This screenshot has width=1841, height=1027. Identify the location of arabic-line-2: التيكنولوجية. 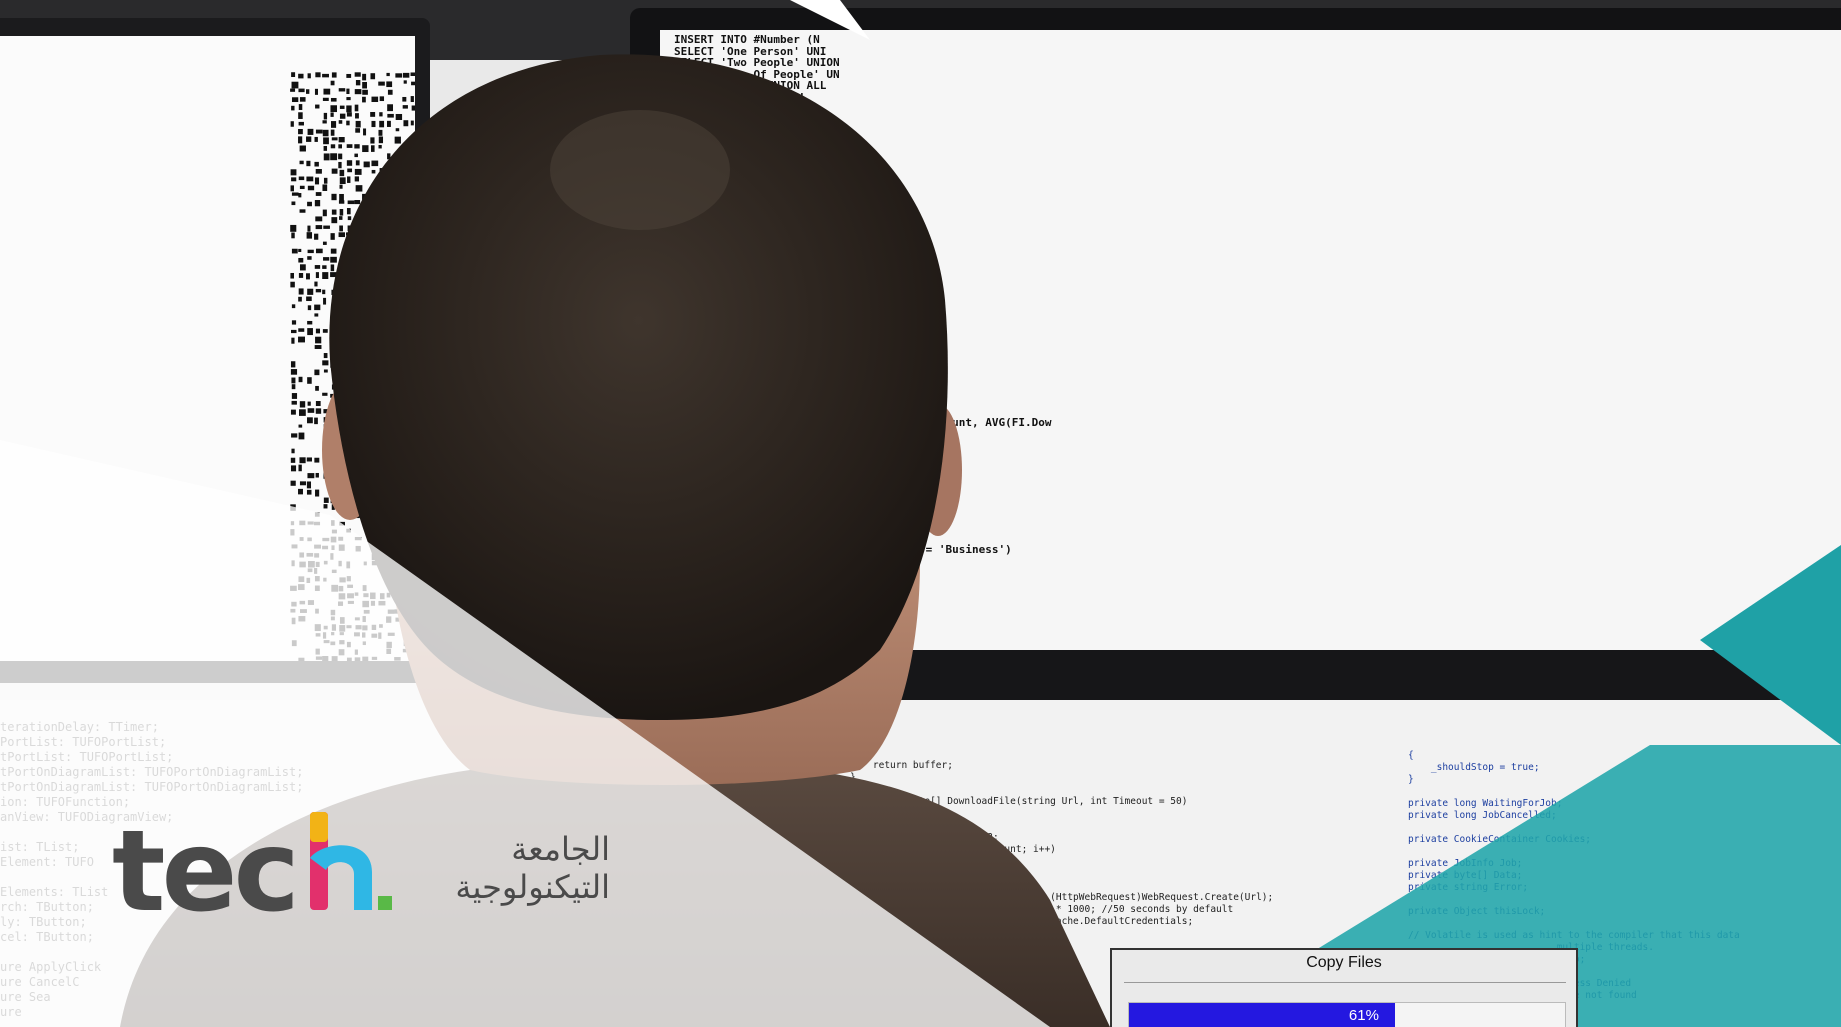
(532, 887).